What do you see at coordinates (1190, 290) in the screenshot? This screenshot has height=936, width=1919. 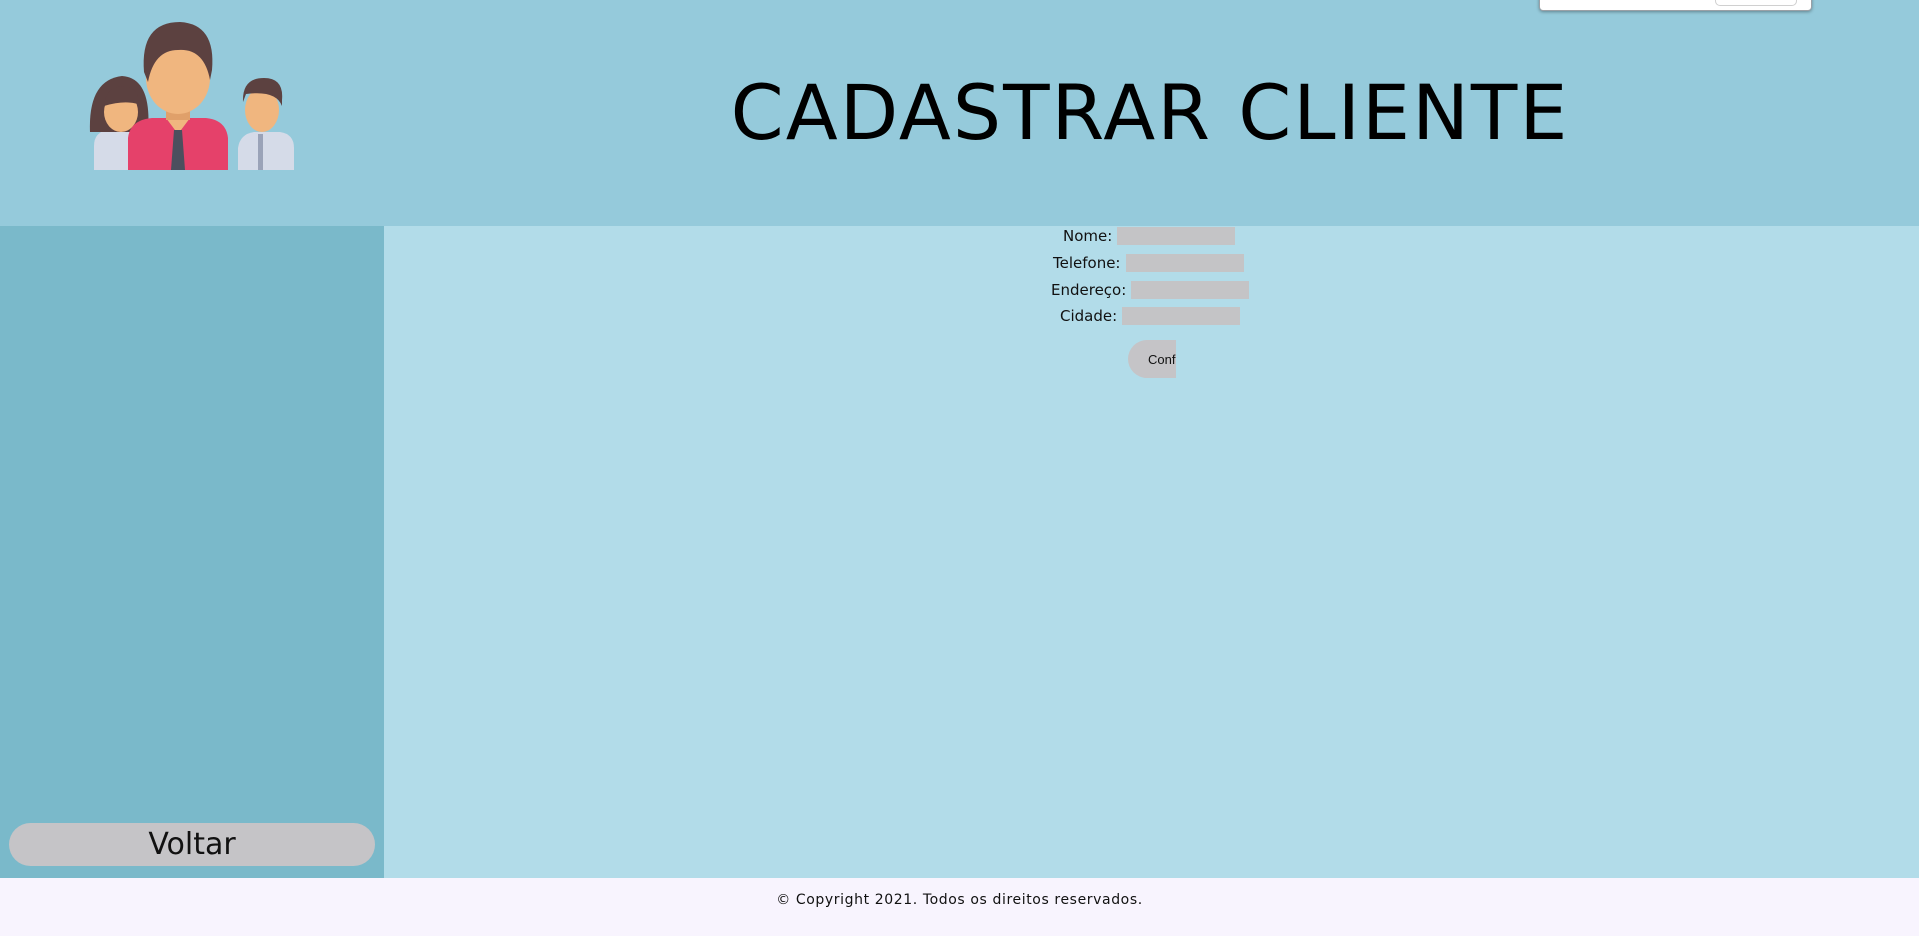 I see `endereco-input` at bounding box center [1190, 290].